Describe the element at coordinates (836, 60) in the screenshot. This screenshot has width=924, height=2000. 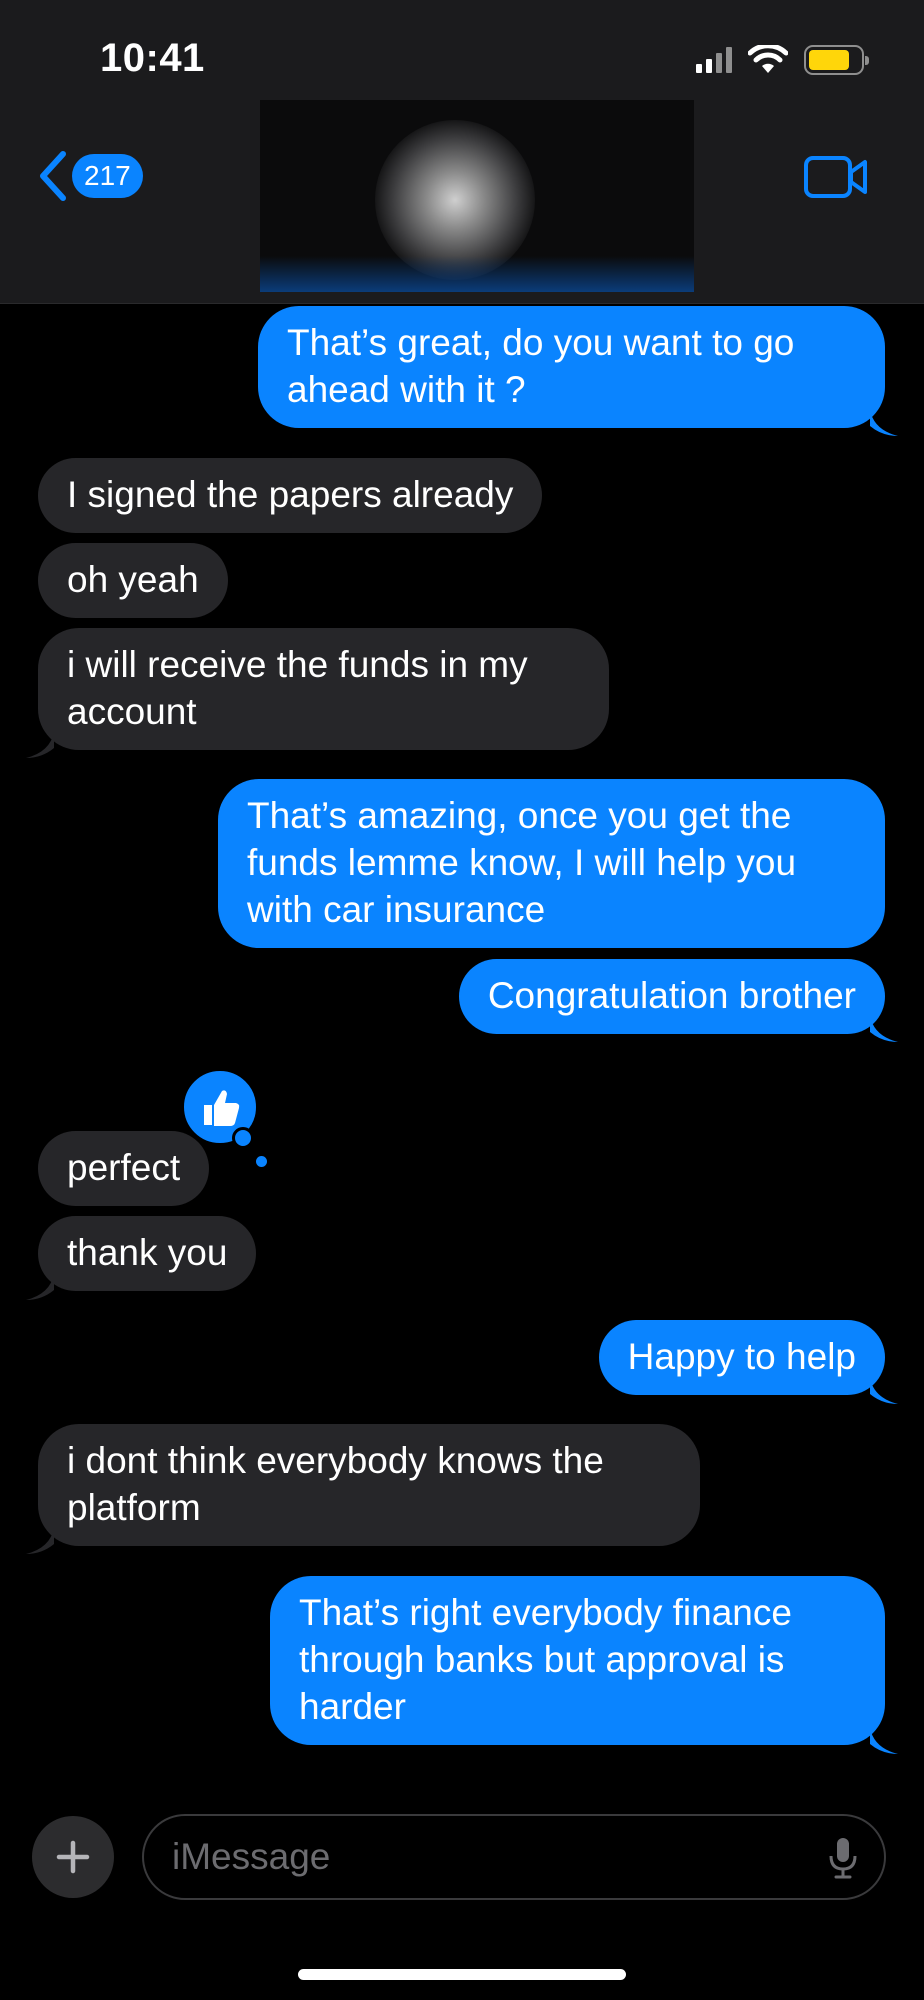
I see `battery-icon` at that location.